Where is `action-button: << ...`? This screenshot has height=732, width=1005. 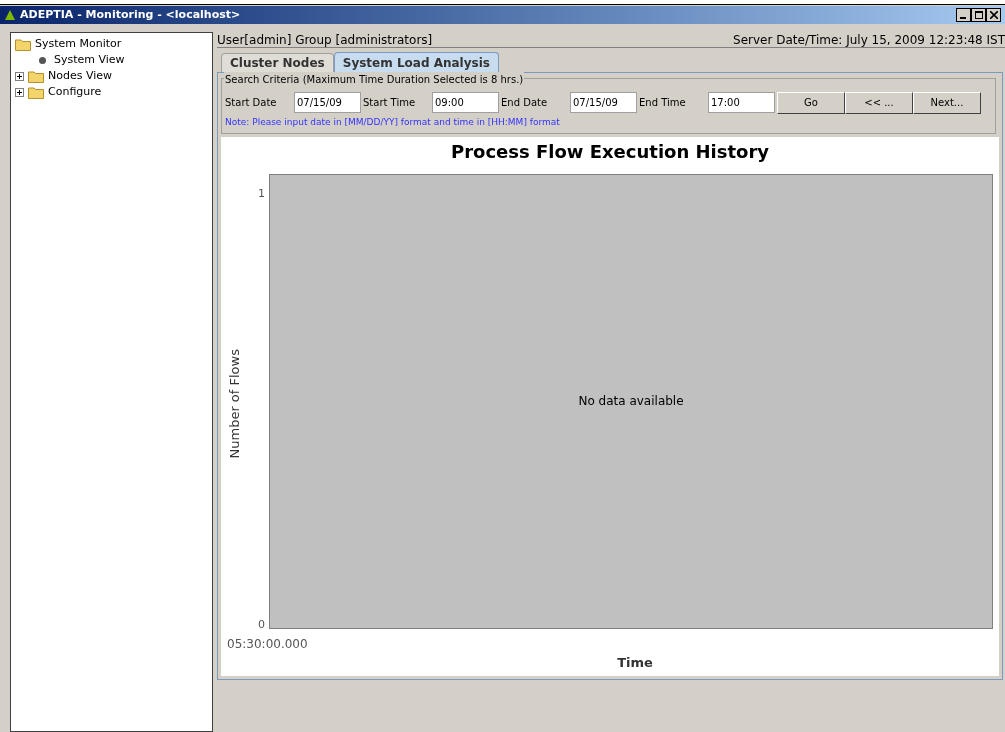
action-button: << ... is located at coordinates (879, 102).